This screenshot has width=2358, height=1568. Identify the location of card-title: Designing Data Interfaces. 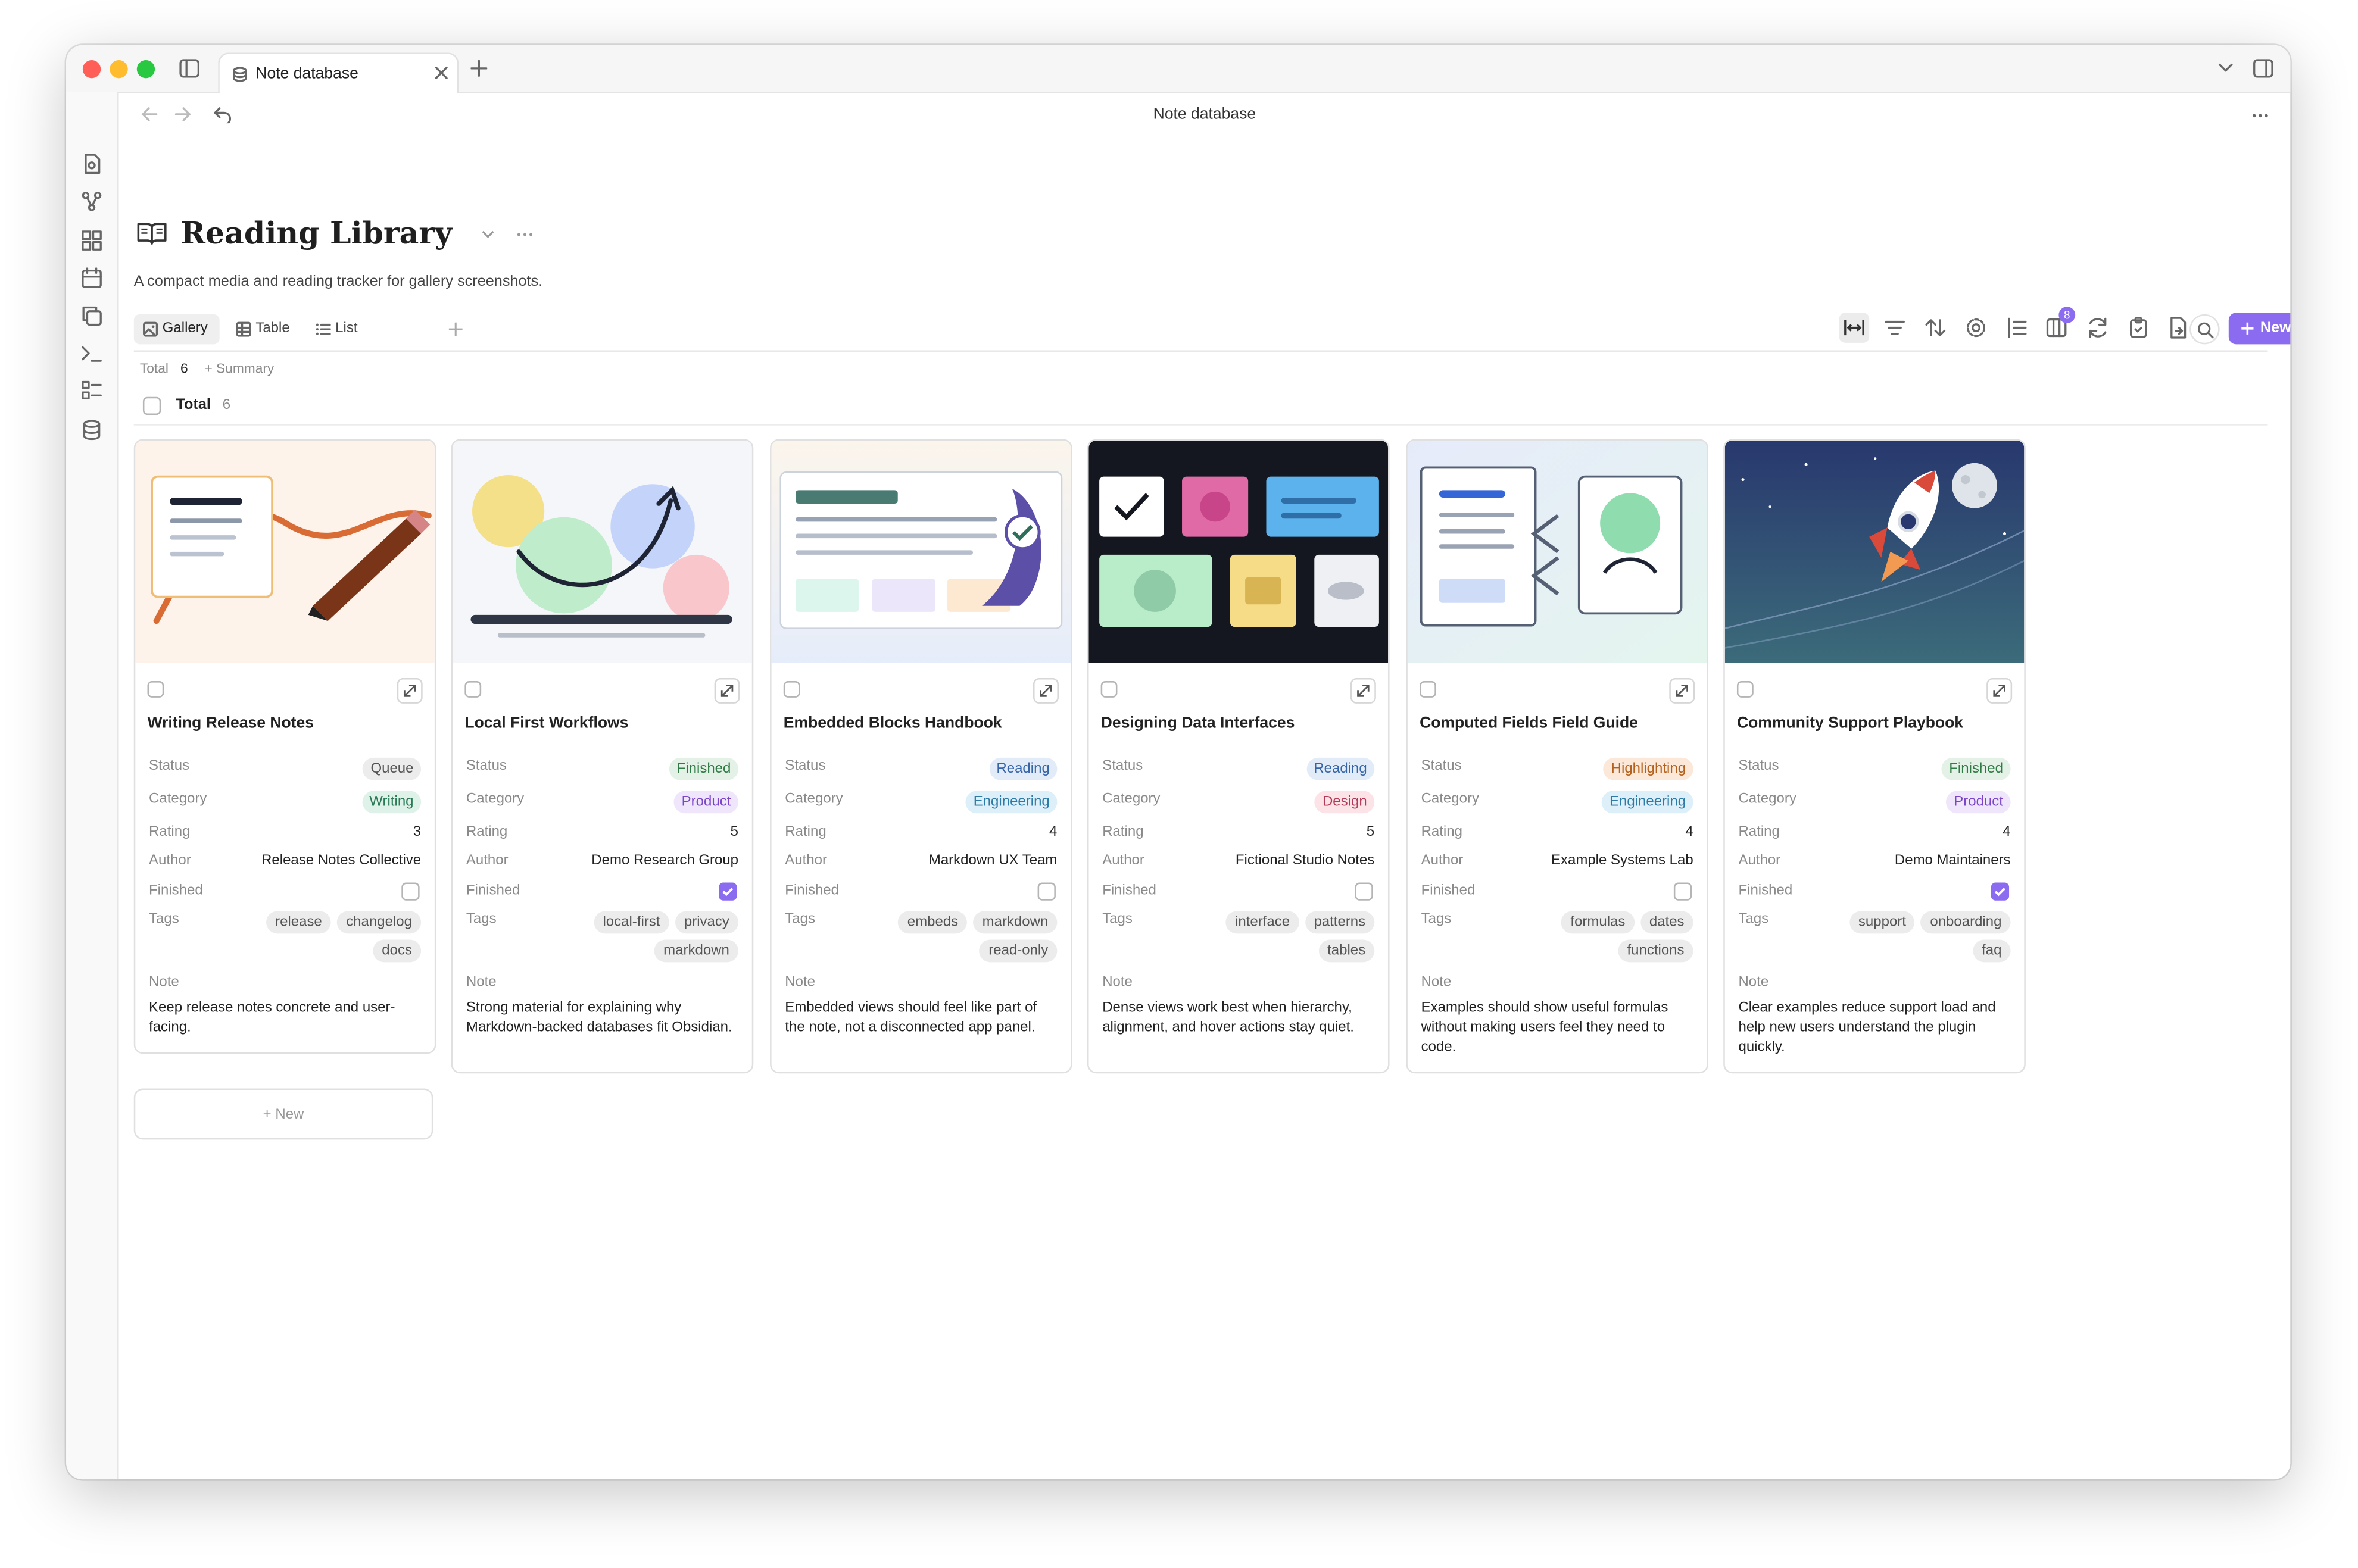
(1198, 723).